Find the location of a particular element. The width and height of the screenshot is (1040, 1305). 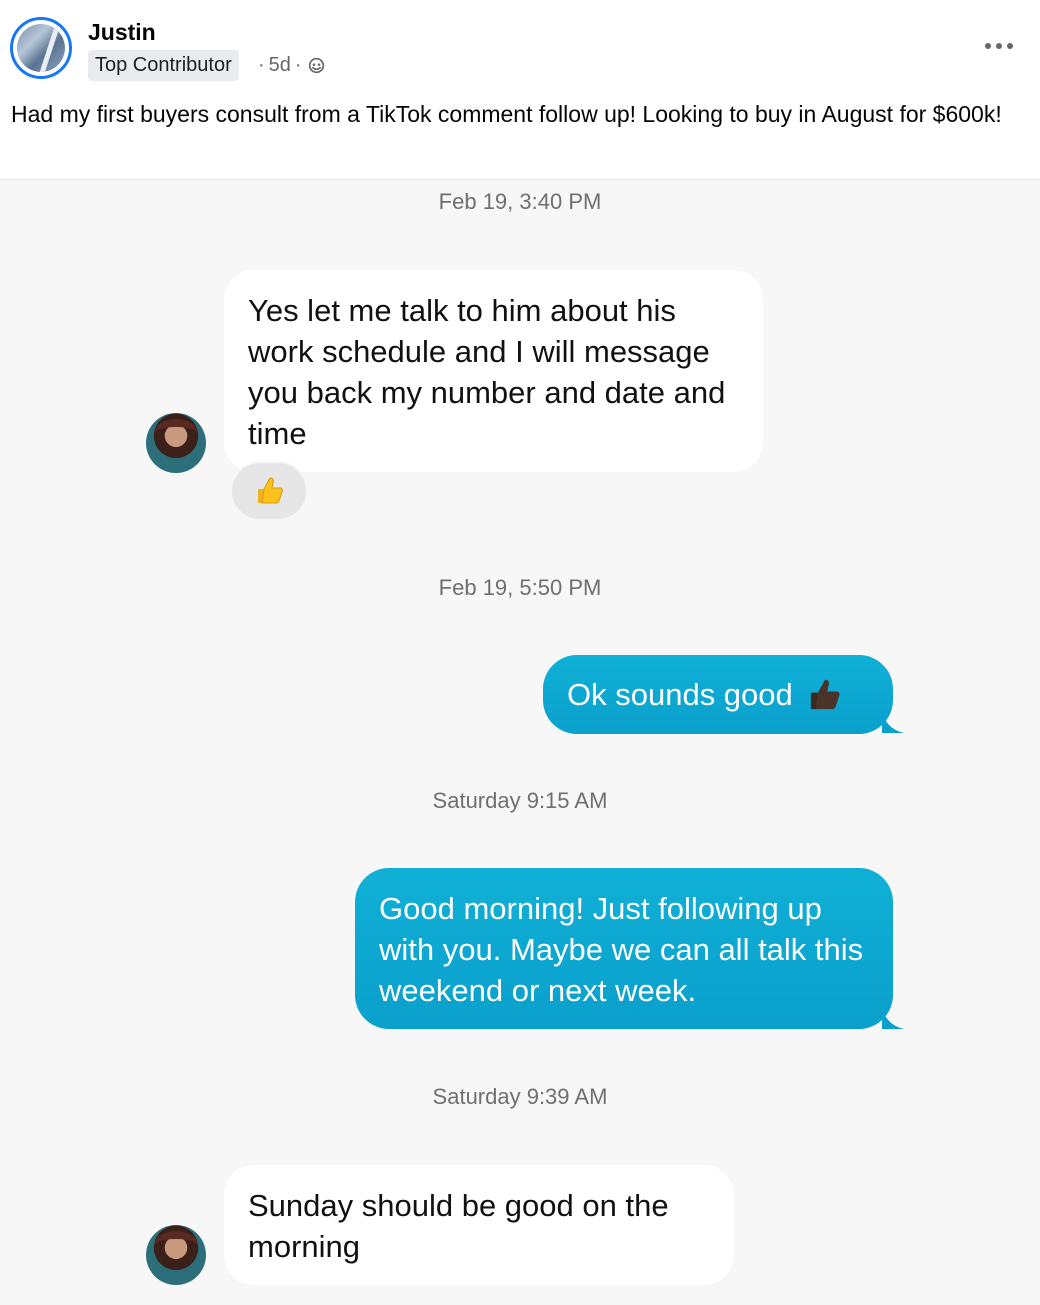

post-meta: · 5d · is located at coordinates (291, 65).